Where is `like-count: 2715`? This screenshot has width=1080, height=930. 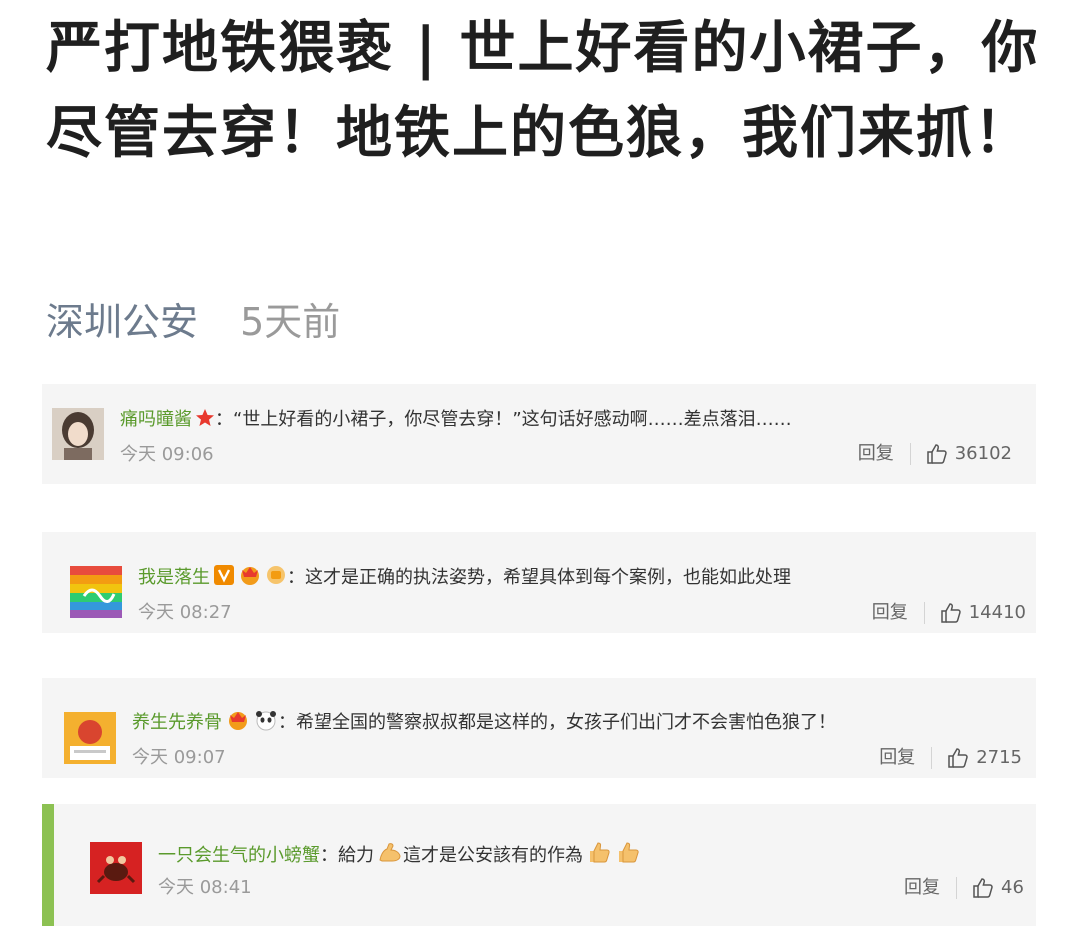 like-count: 2715 is located at coordinates (999, 757).